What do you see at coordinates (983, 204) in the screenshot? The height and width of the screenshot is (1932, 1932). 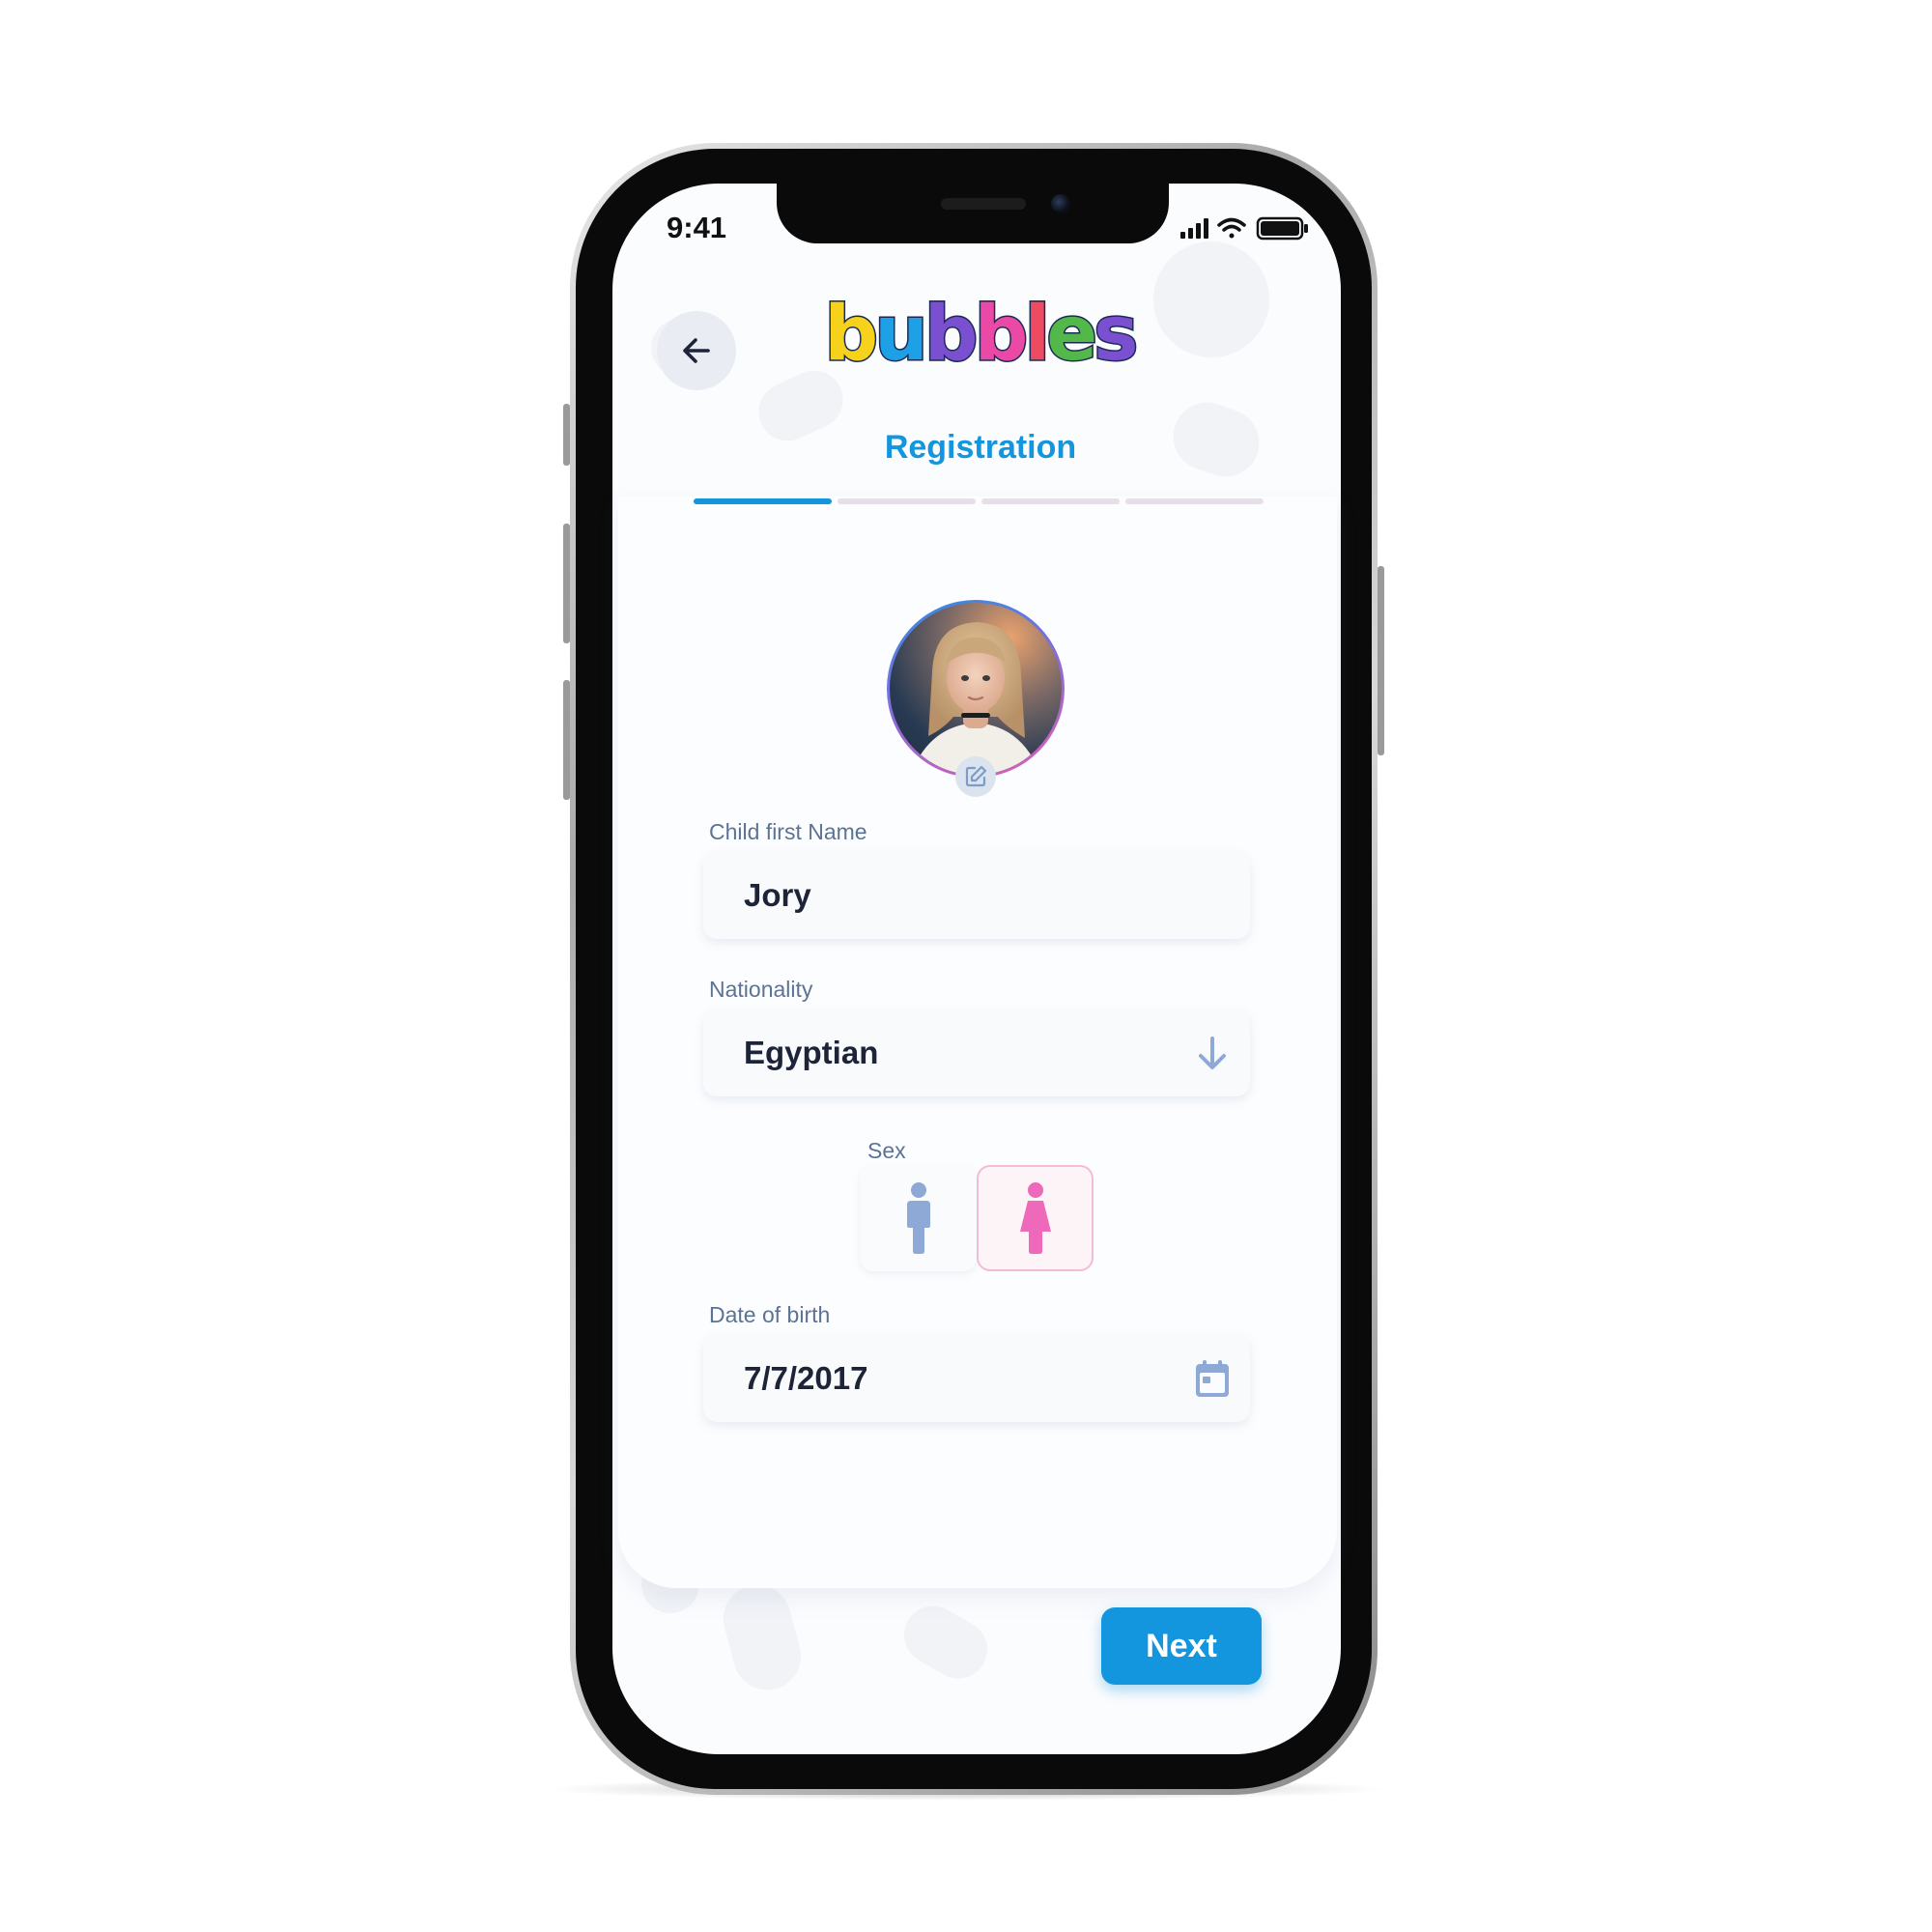 I see `phone-speaker` at bounding box center [983, 204].